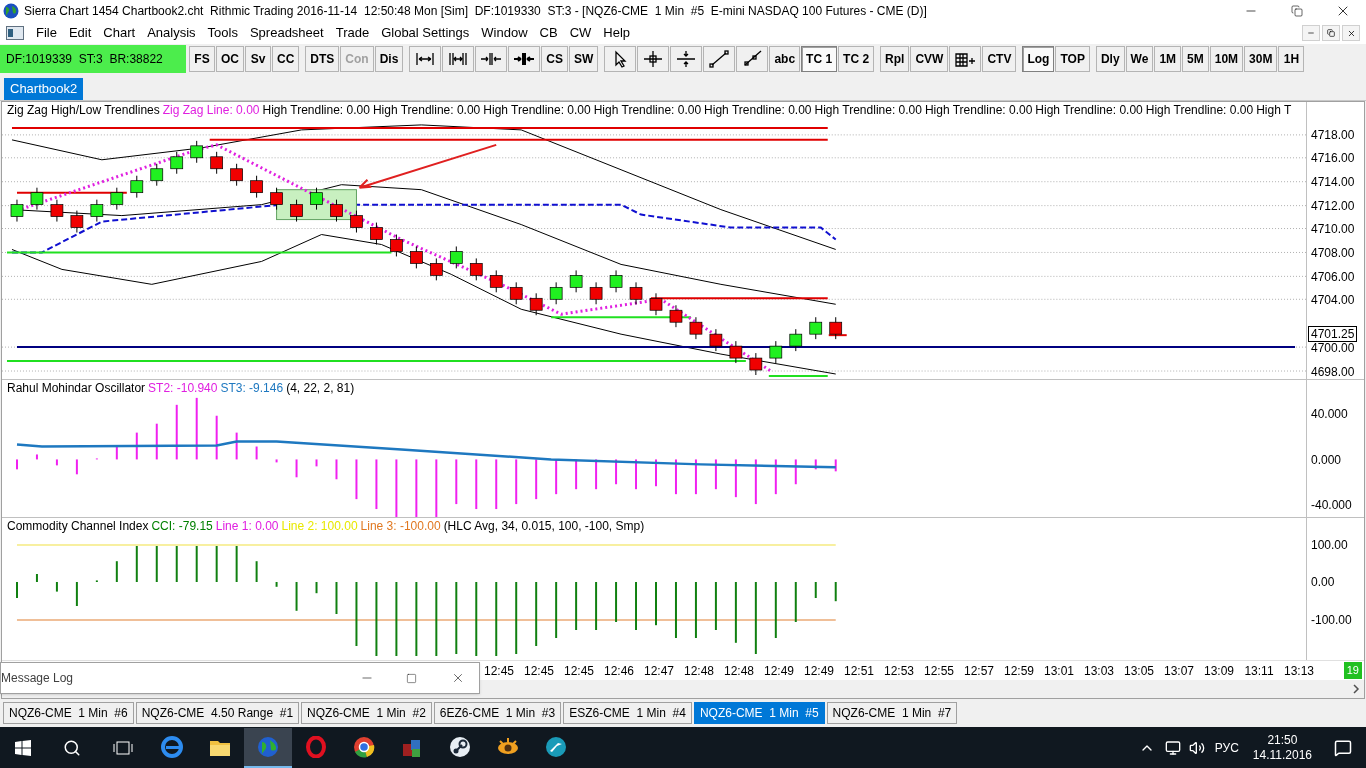 The height and width of the screenshot is (768, 1366). Describe the element at coordinates (1019, 671) in the screenshot. I see `time-label: 12:59` at that location.